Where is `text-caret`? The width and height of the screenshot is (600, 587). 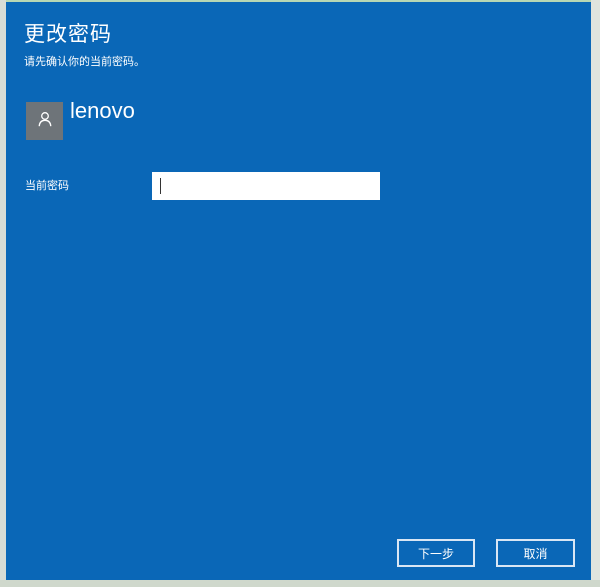 text-caret is located at coordinates (160, 186).